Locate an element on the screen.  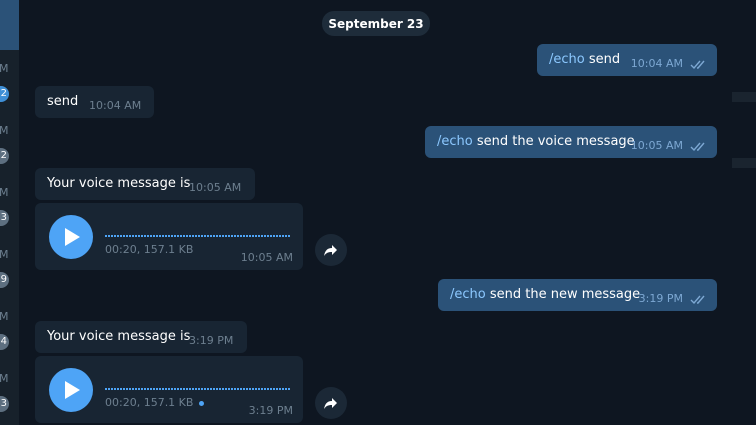
incoming-message: send 10:04 AM is located at coordinates (94, 102).